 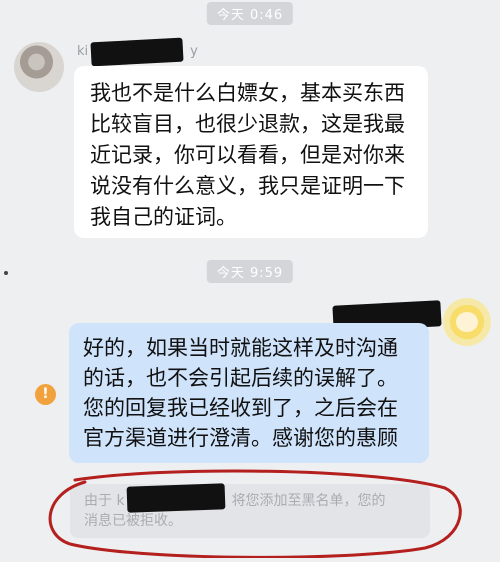 I want to click on timestamp-pill: 今天 0:46, so click(x=250, y=13).